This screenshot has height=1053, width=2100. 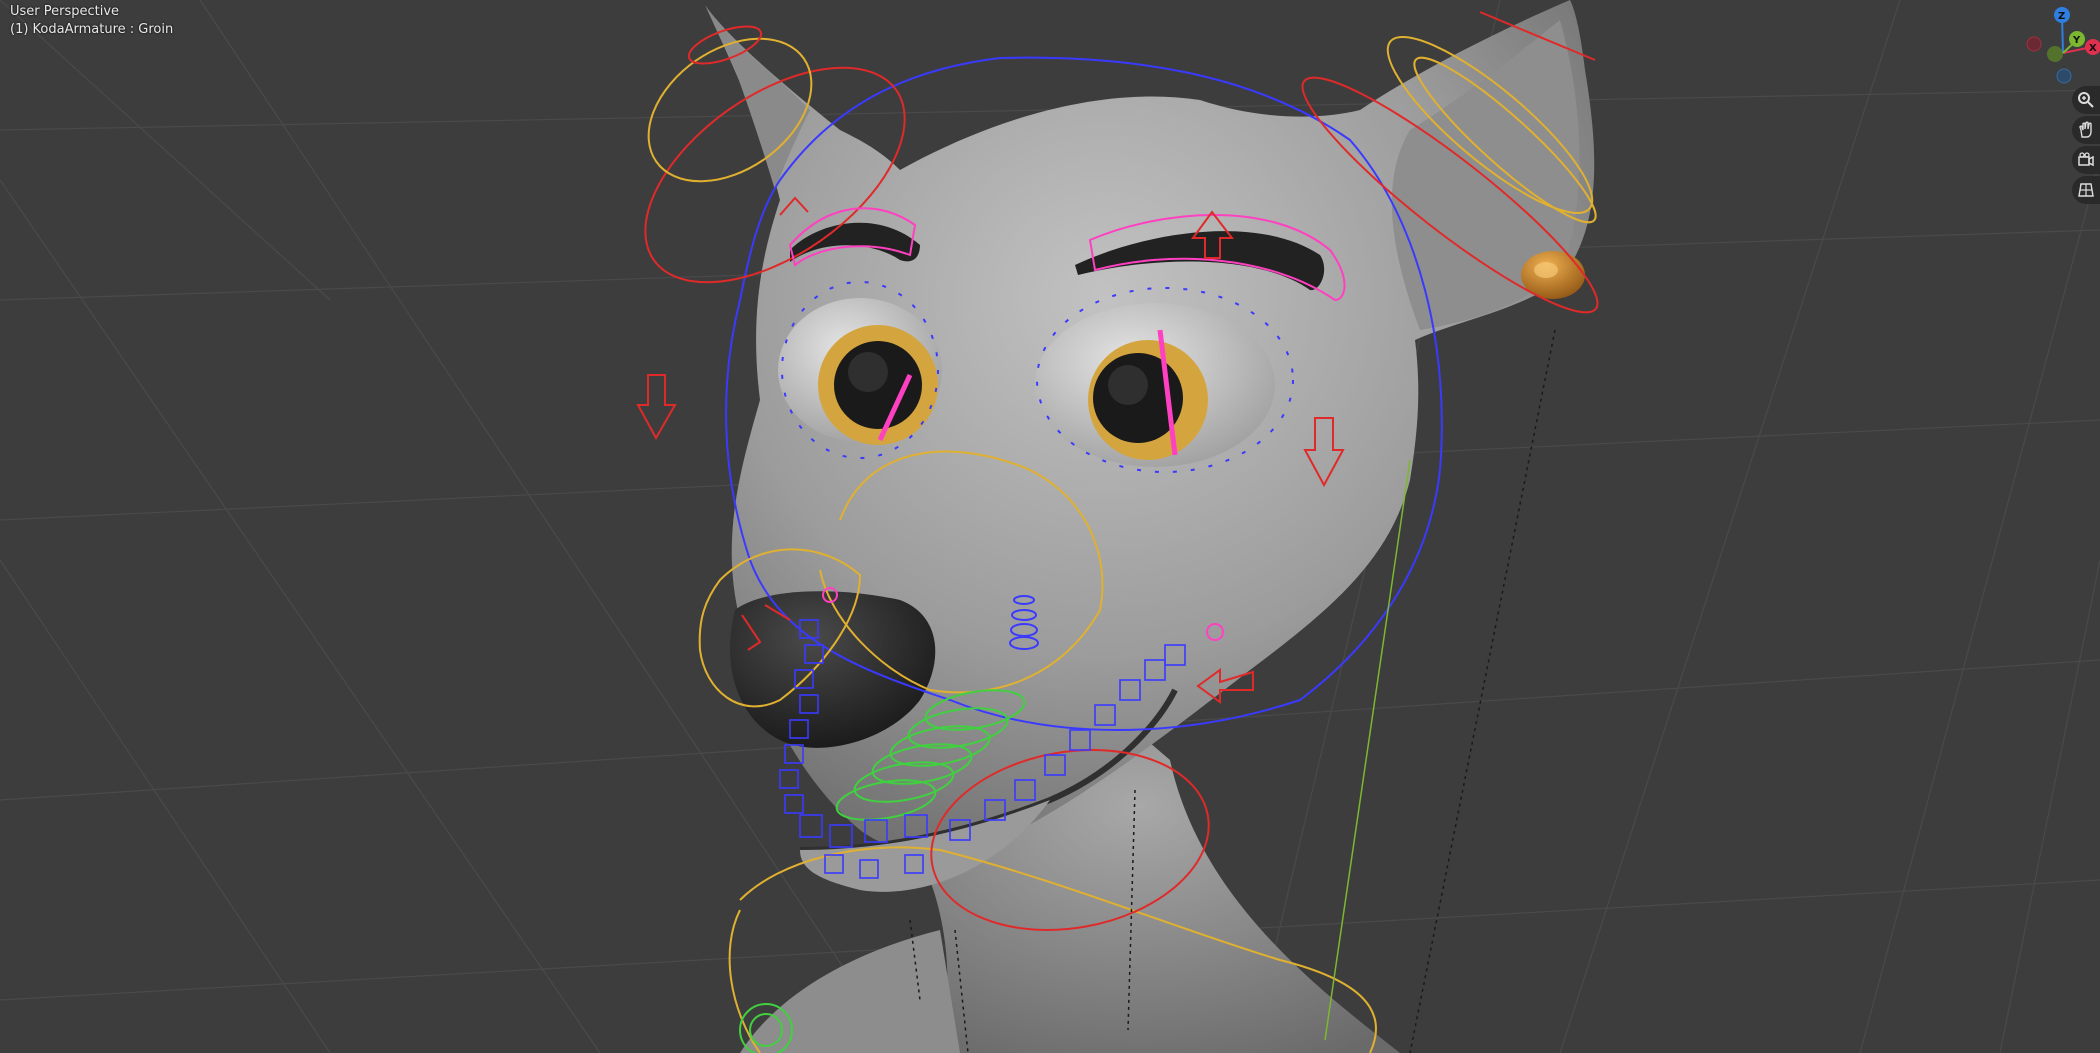 I want to click on gizmo-y-label: Y, so click(x=2076, y=40).